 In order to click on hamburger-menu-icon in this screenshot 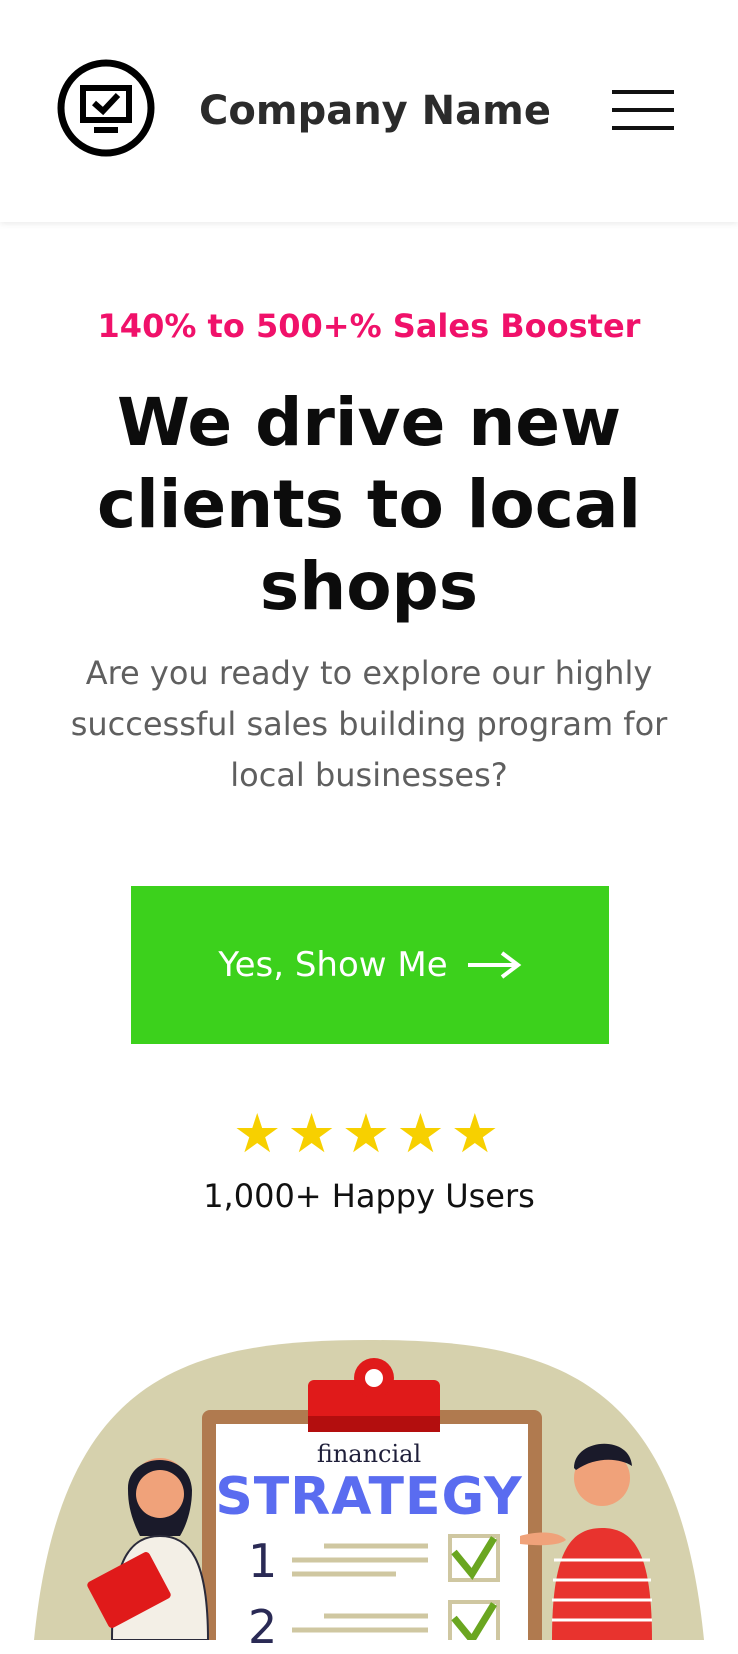, I will do `click(646, 110)`.